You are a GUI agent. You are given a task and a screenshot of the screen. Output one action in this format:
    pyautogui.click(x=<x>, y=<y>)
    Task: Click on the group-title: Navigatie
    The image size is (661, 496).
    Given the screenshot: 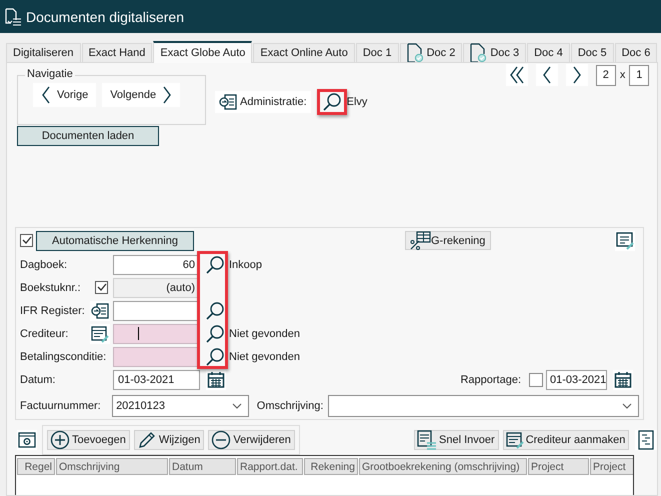 What is the action you would take?
    pyautogui.click(x=50, y=74)
    